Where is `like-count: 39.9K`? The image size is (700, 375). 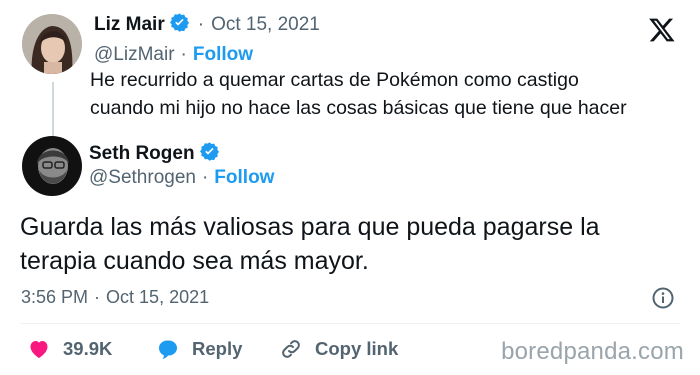
like-count: 39.9K is located at coordinates (88, 348).